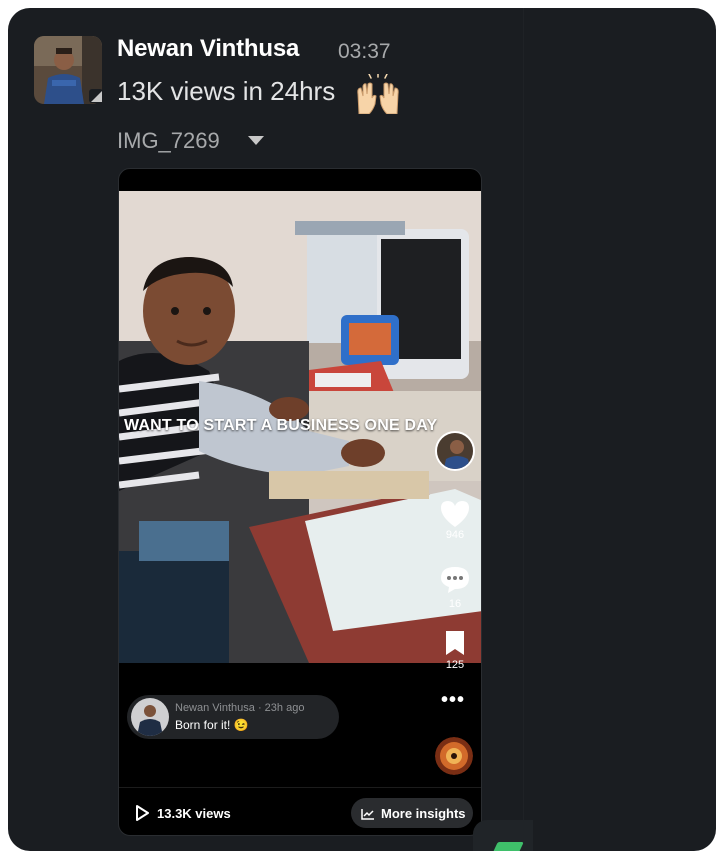  I want to click on bookmark-icon, so click(455, 645).